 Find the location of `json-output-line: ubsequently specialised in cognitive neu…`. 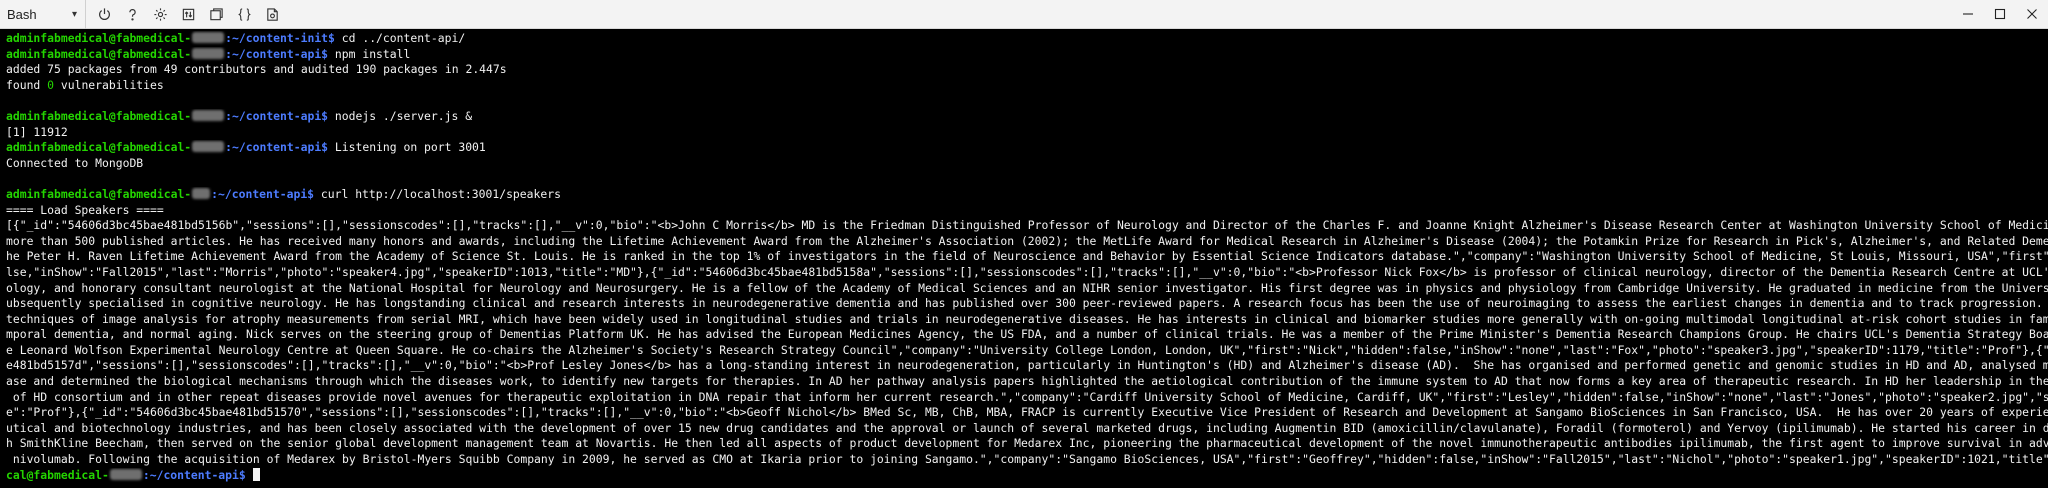

json-output-line: ubsequently specialised in cognitive neu… is located at coordinates (1027, 303).